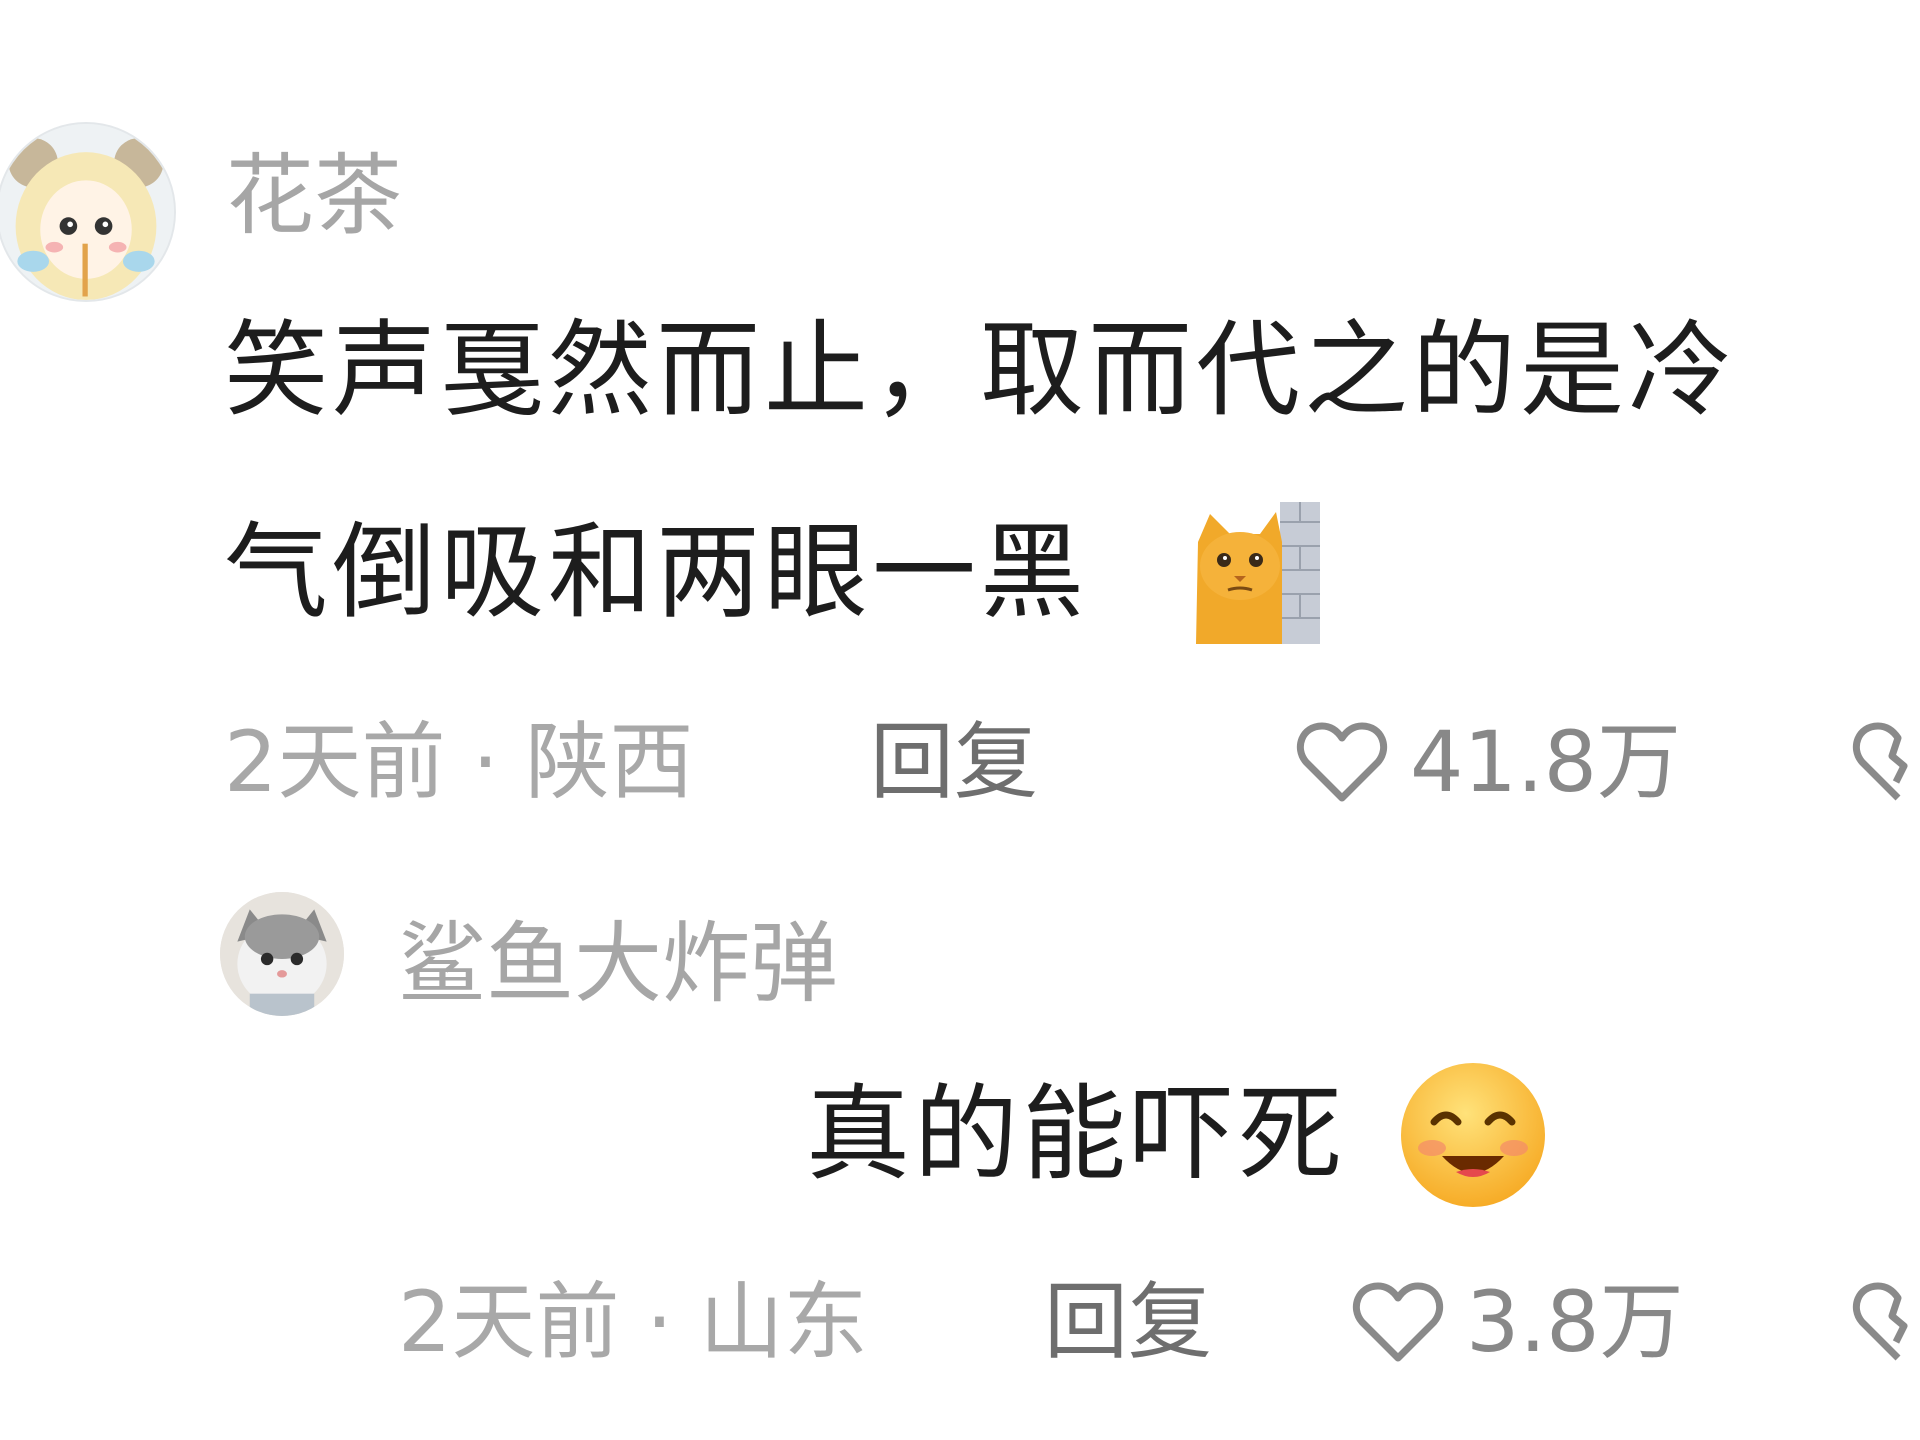 The image size is (1920, 1440). I want to click on comment-text-line1: 笑声戛然而止，取而代之的是冷, so click(980, 370).